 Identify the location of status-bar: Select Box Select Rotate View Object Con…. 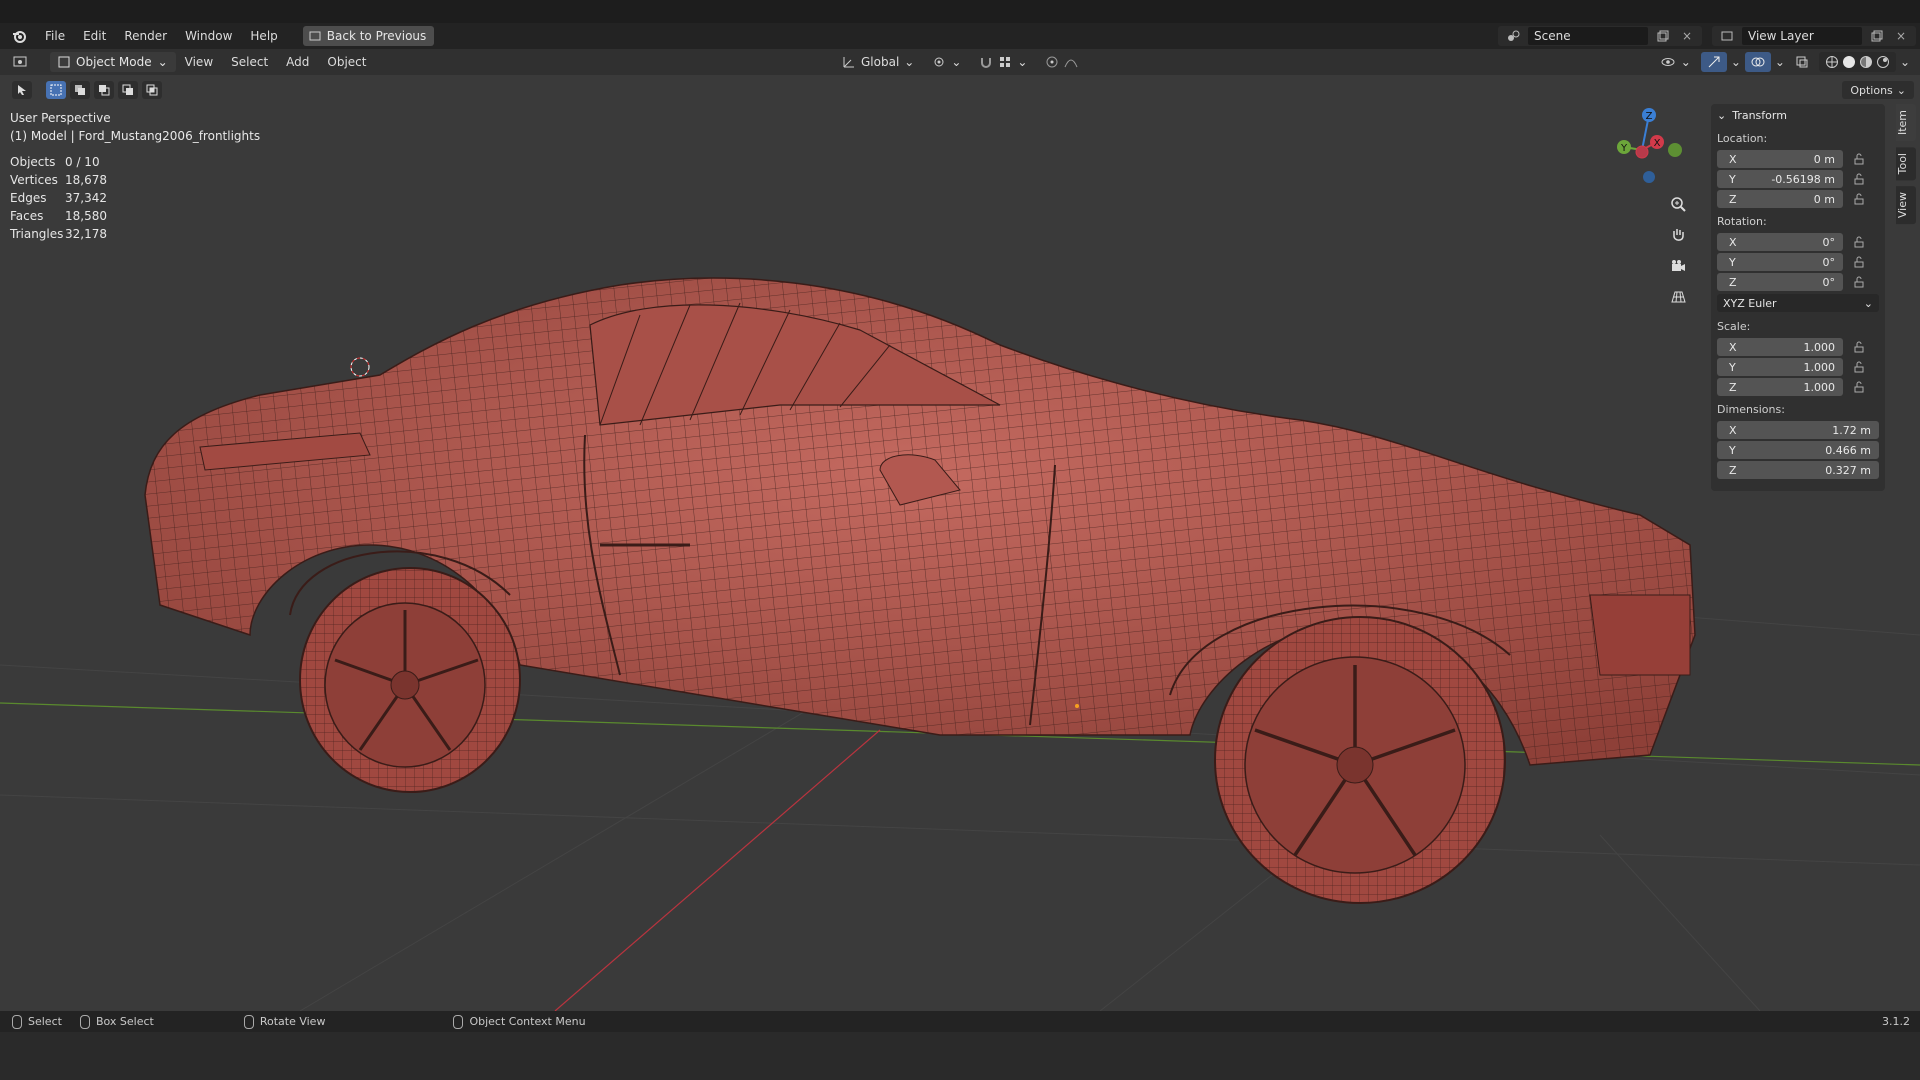
(960, 1021).